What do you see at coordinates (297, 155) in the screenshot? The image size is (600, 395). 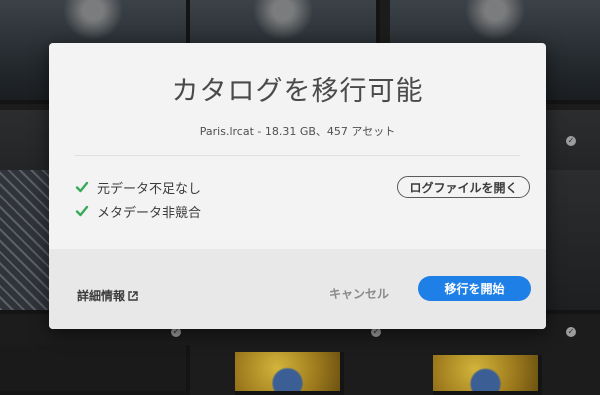 I see `divider` at bounding box center [297, 155].